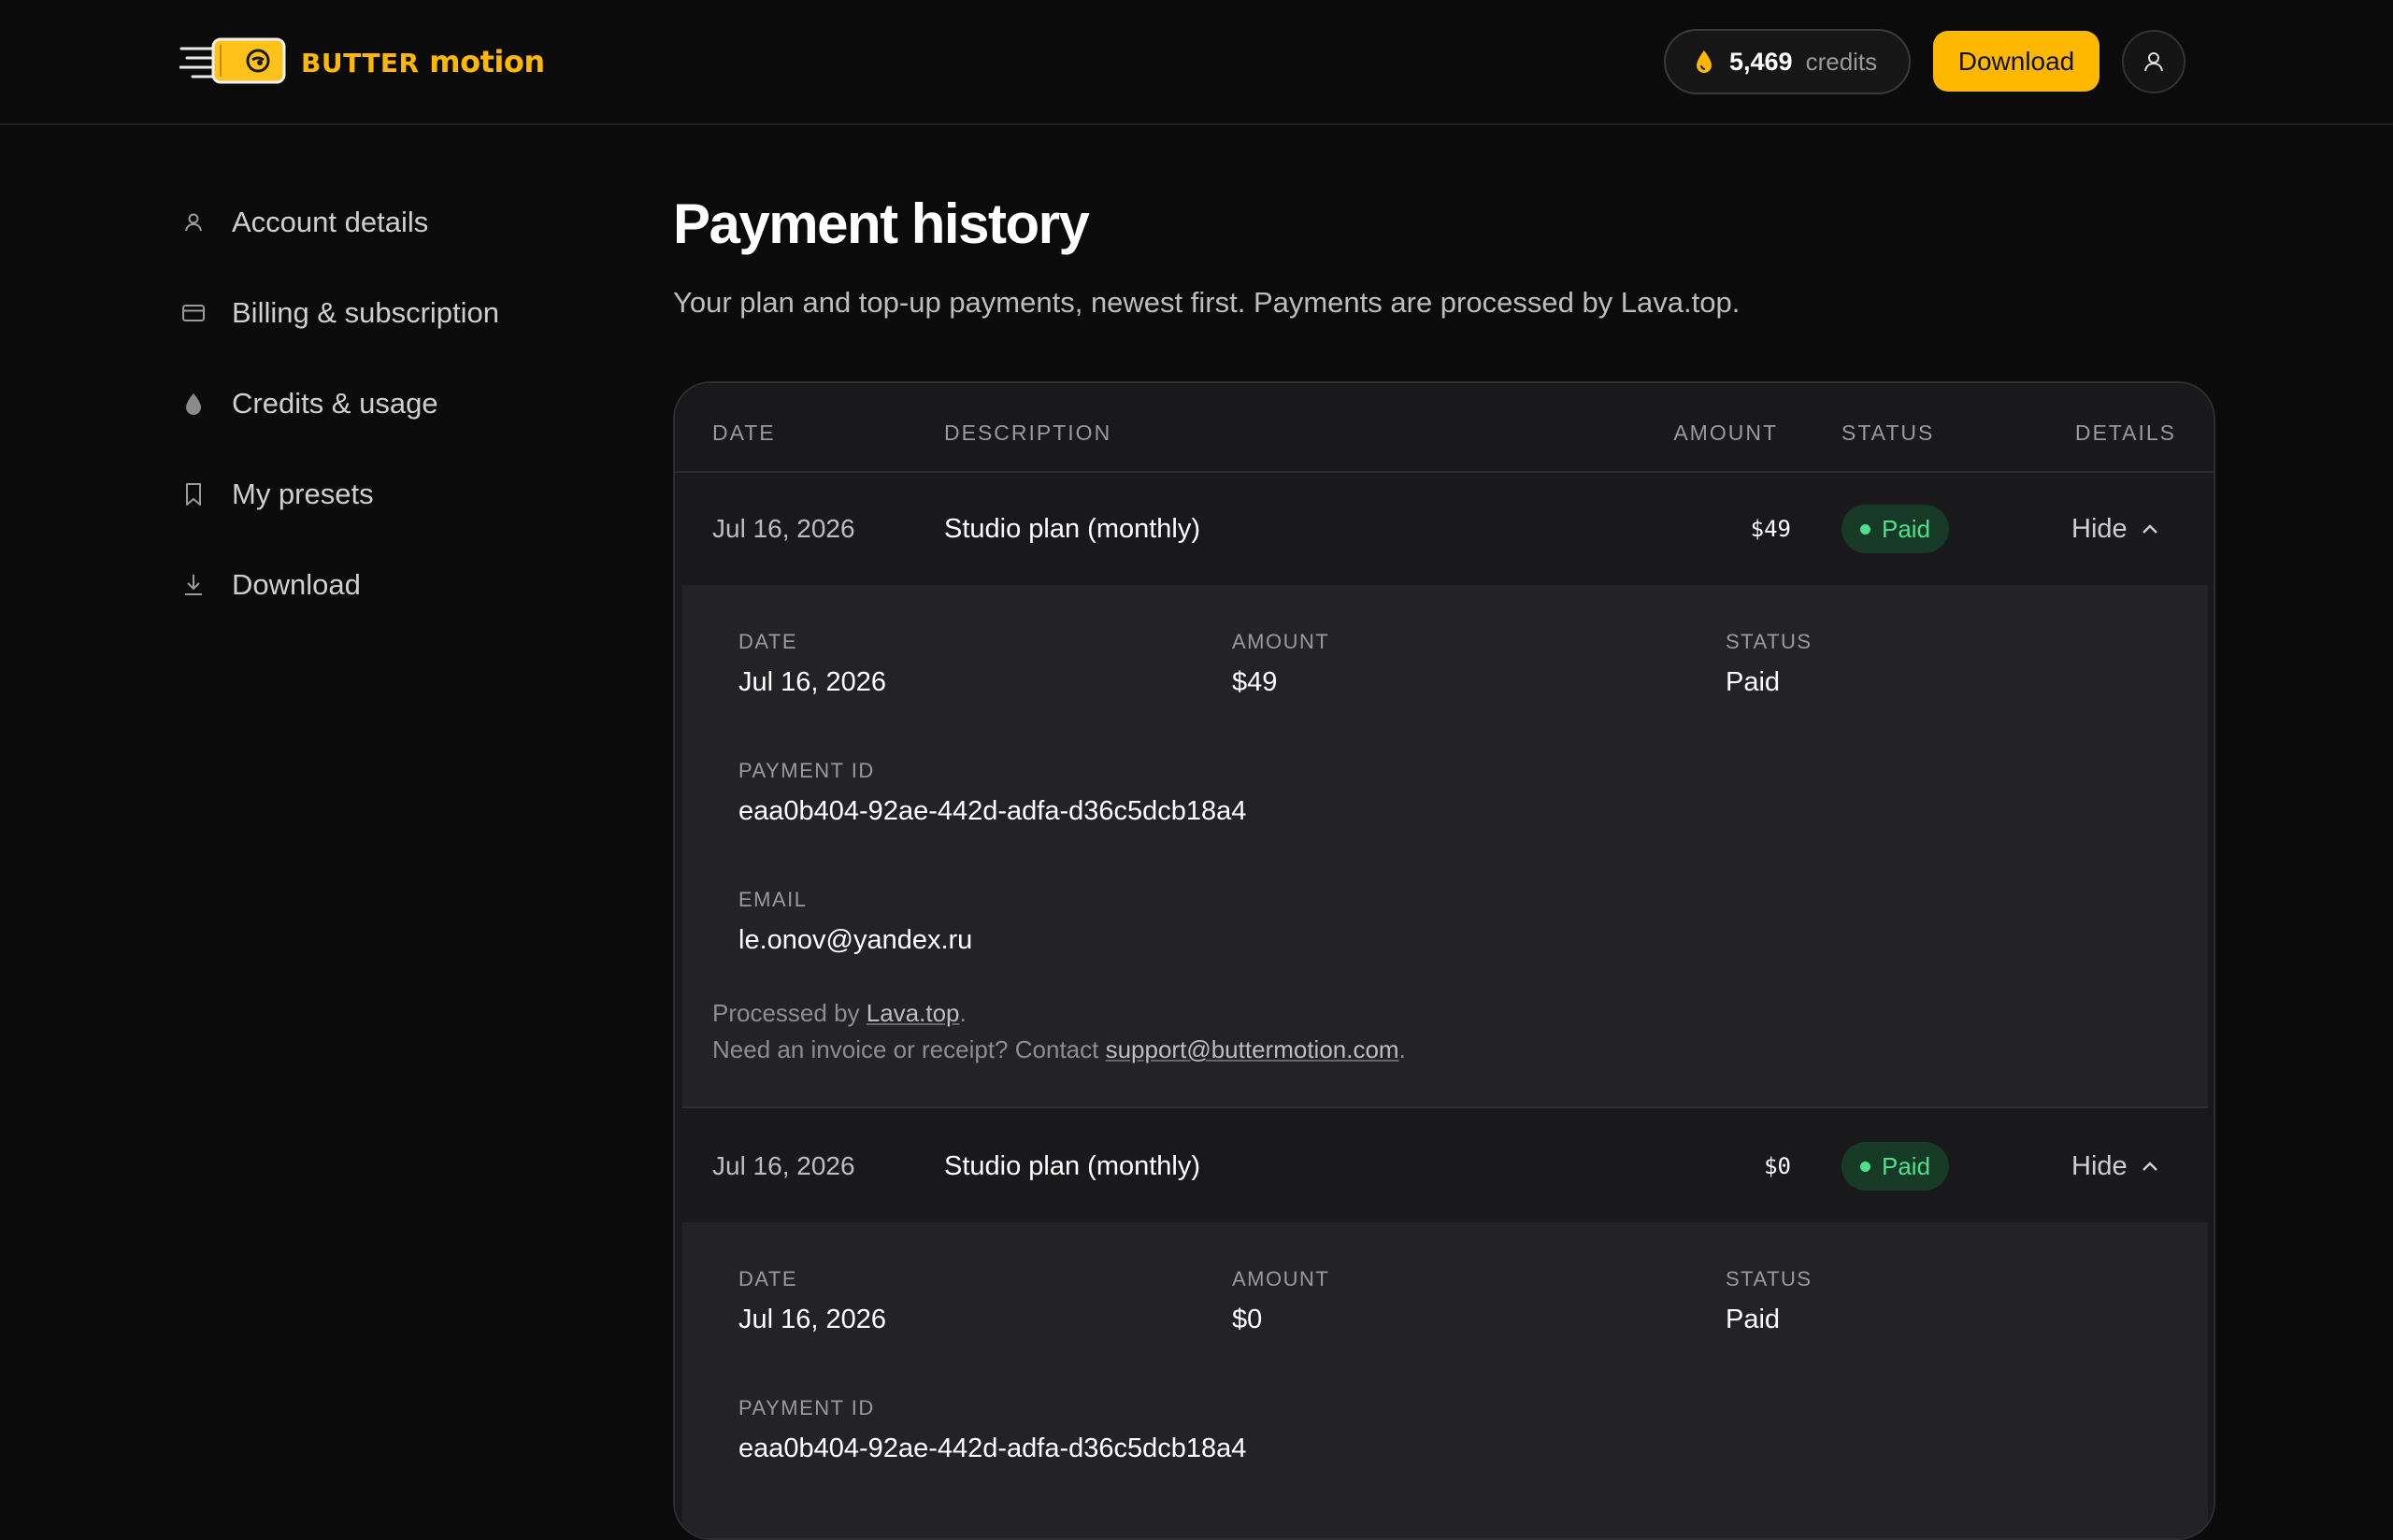 Image resolution: width=2393 pixels, height=1540 pixels. What do you see at coordinates (882, 223) in the screenshot?
I see `page-title: Payment history` at bounding box center [882, 223].